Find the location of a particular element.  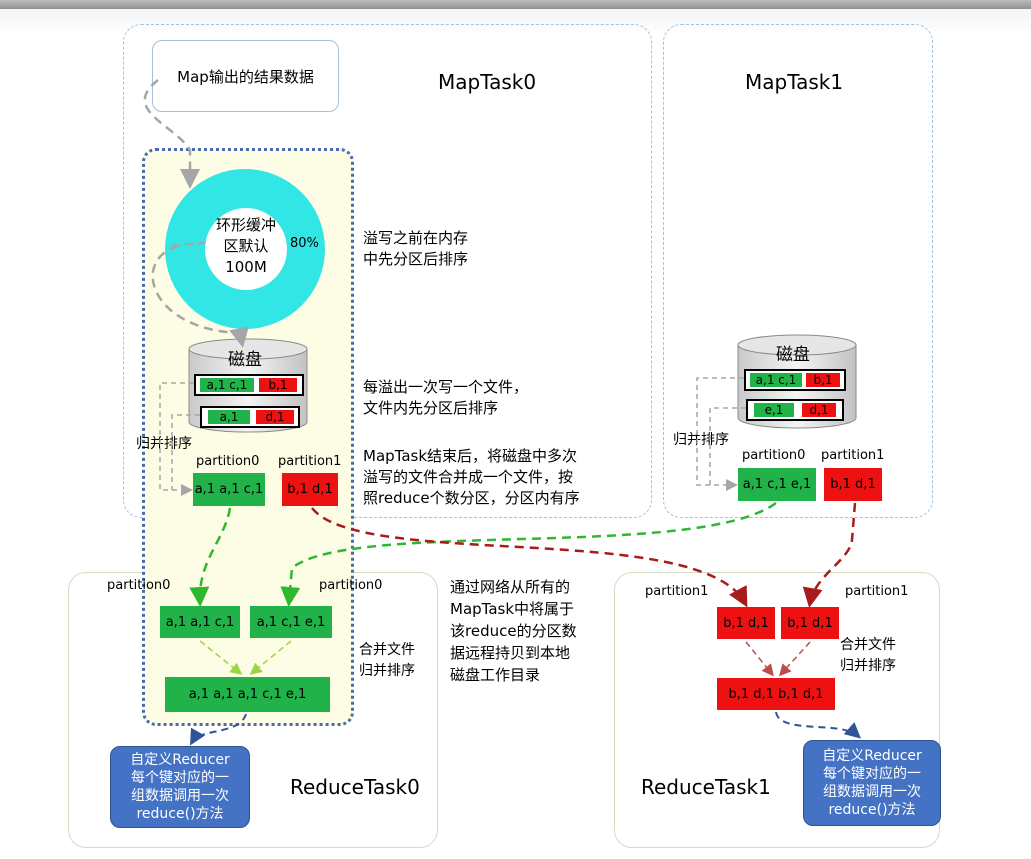

arrow-reduce0-to-reducer is located at coordinates (218, 729).